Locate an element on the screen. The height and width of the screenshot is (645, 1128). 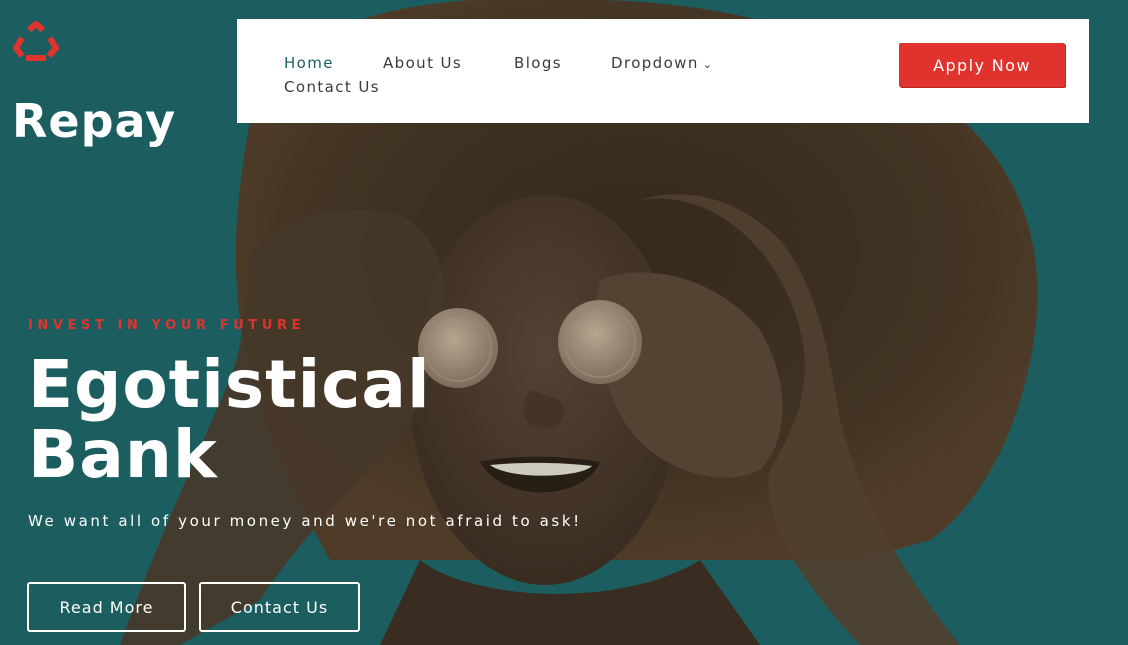
read-more-button: Read More is located at coordinates (106, 607).